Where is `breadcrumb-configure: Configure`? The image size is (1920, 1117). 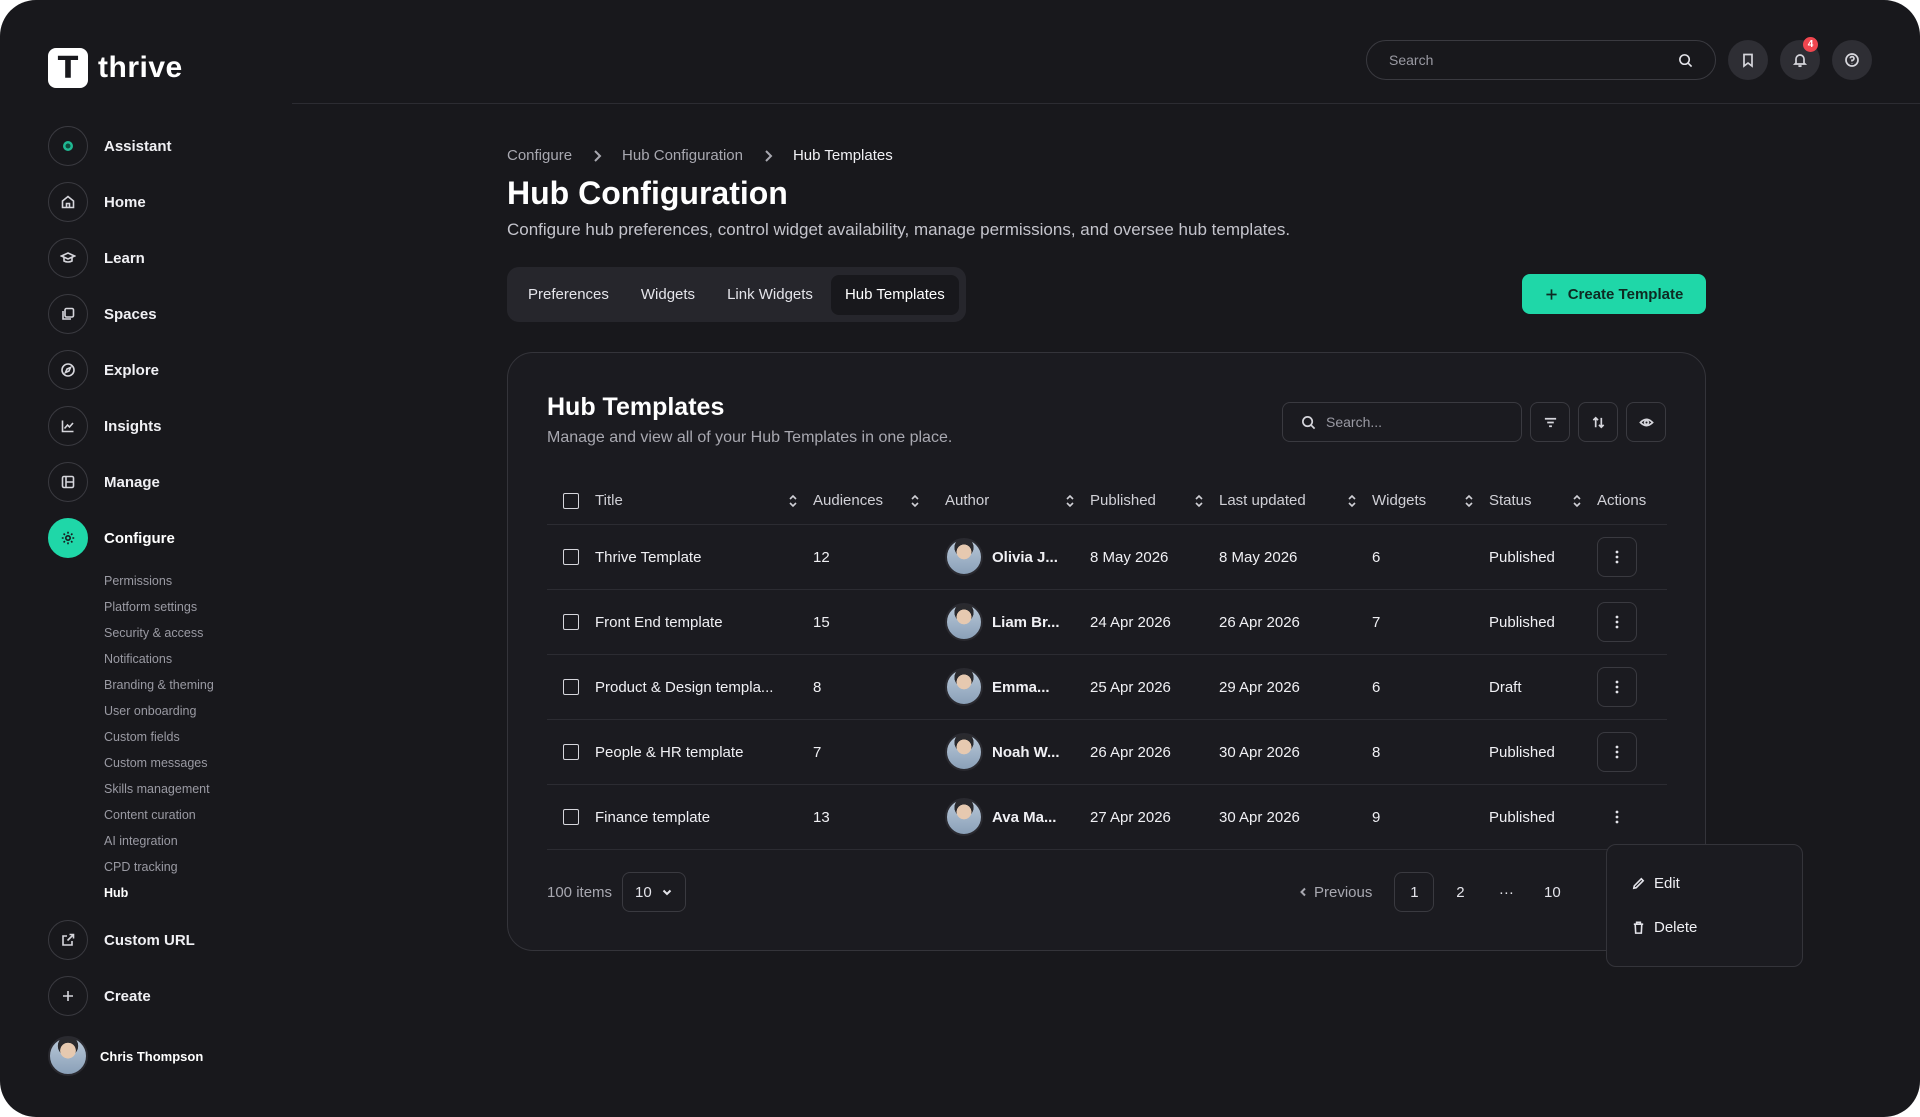 breadcrumb-configure: Configure is located at coordinates (539, 155).